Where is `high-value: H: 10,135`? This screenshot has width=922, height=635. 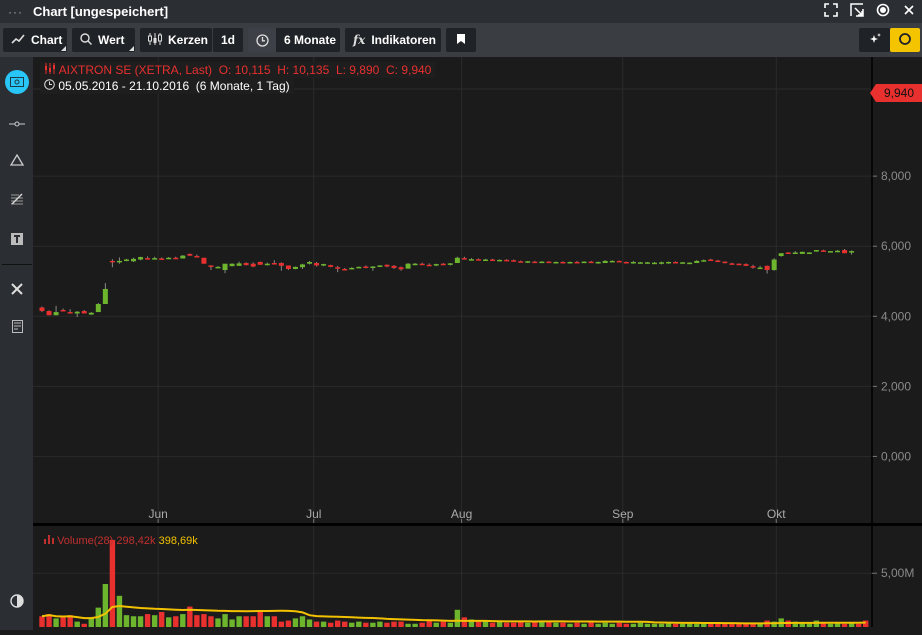
high-value: H: 10,135 is located at coordinates (303, 70).